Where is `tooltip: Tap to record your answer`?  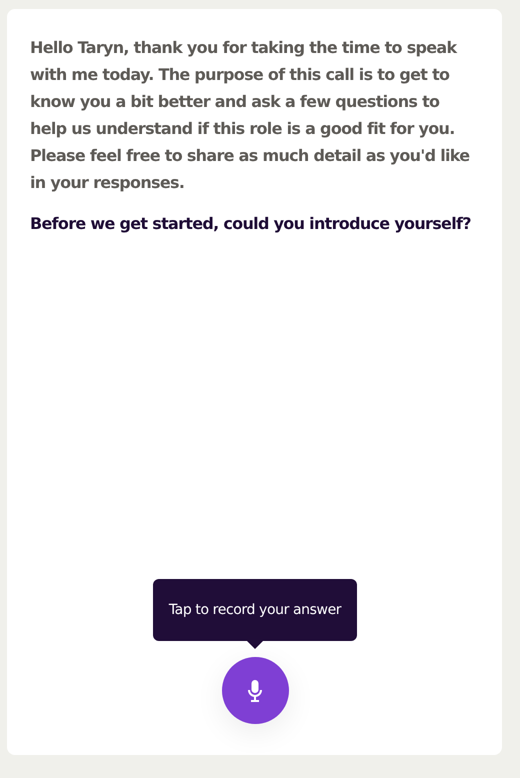
tooltip: Tap to record your answer is located at coordinates (255, 610).